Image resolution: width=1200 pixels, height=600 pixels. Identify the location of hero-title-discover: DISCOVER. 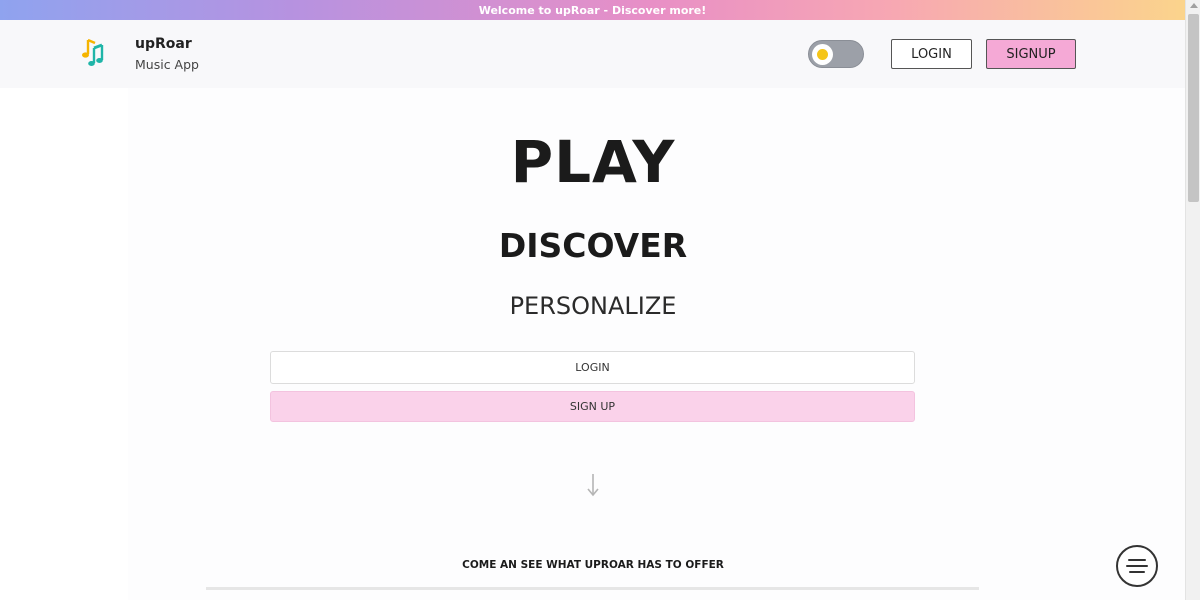
(593, 245).